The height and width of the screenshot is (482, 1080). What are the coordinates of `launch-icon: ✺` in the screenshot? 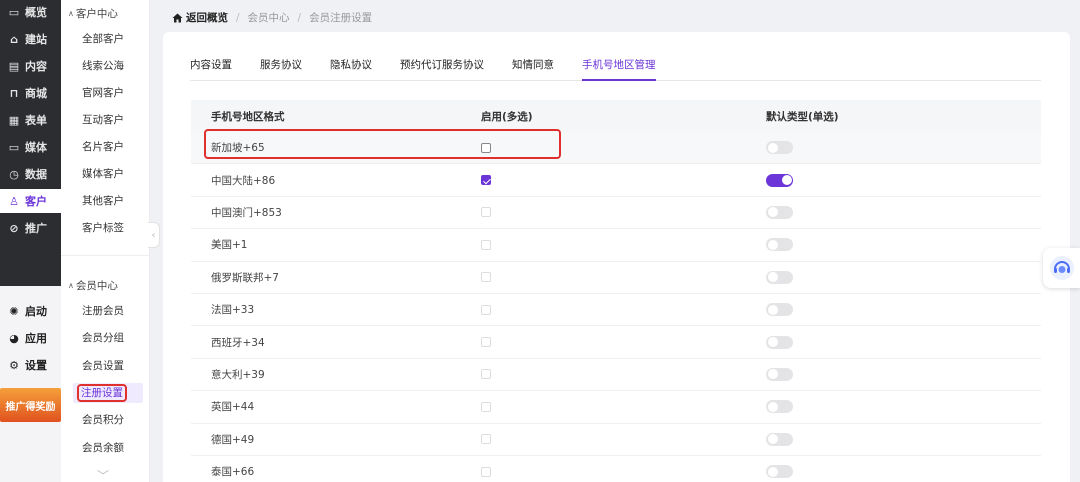 It's located at (14, 311).